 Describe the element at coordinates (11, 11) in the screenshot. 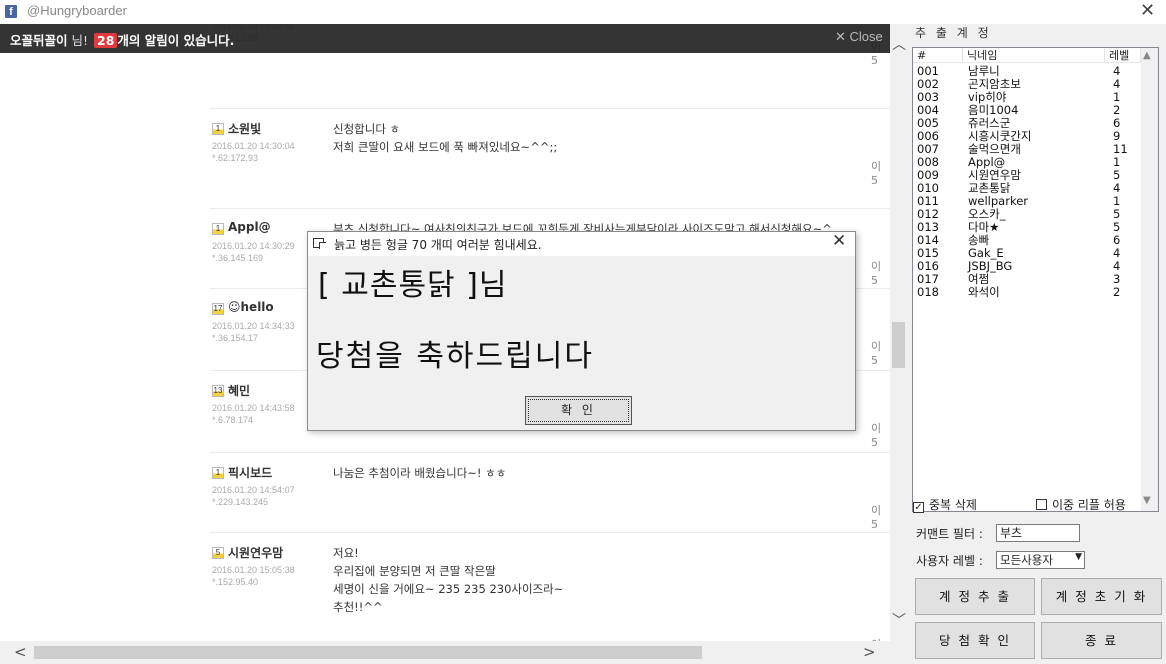

I see `facebook-icon: f` at that location.